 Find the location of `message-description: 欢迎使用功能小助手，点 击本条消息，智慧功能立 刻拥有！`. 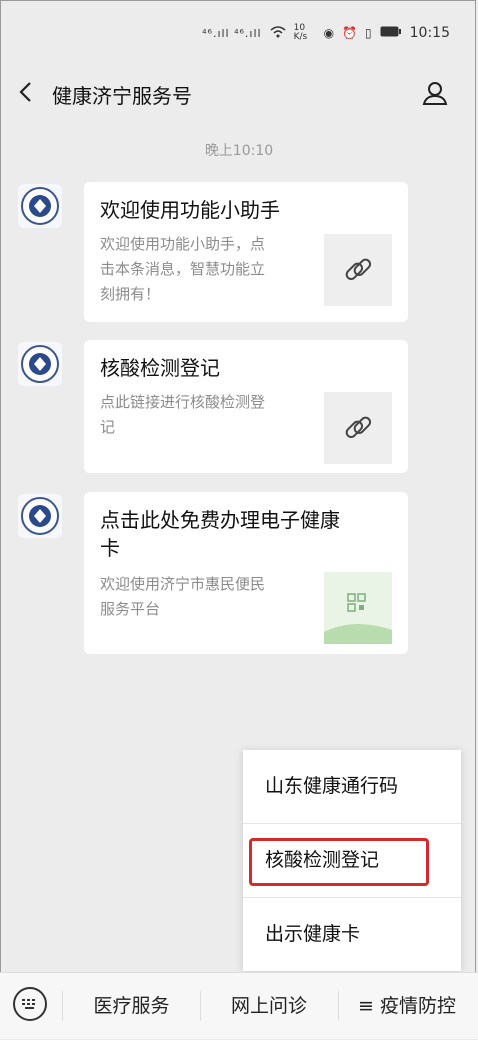

message-description: 欢迎使用功能小助手，点 击本条消息，智慧功能立 刻拥有！ is located at coordinates (183, 269).